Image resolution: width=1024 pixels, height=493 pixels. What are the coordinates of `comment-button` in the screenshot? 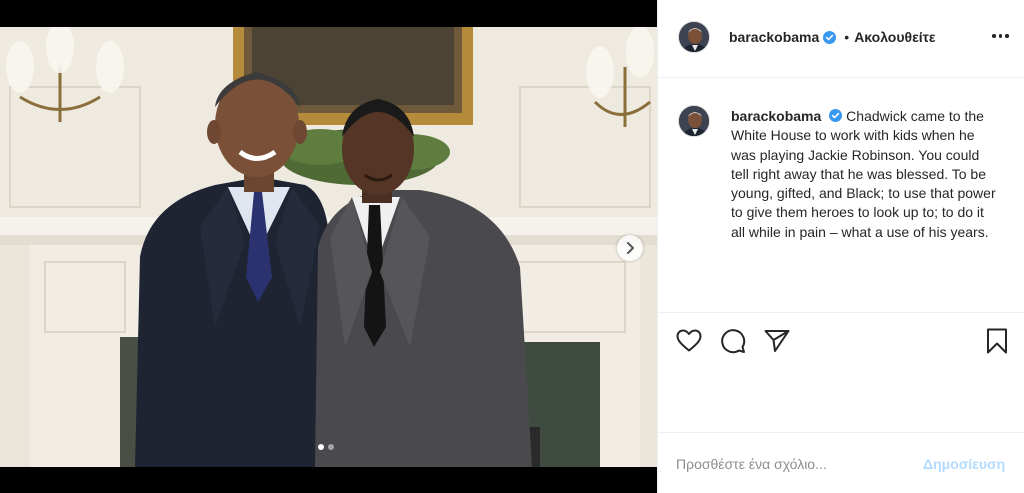 It's located at (733, 341).